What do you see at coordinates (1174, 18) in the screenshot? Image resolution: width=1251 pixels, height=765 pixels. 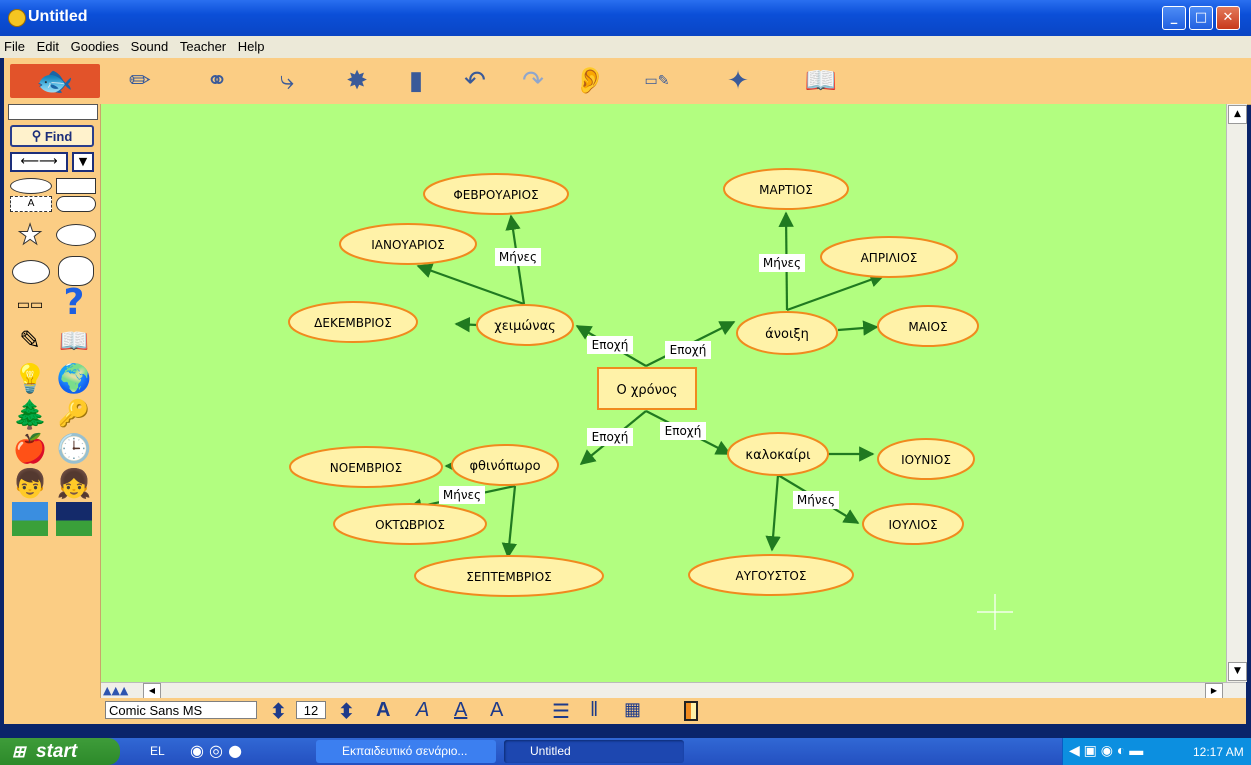 I see `minimize-button: _` at bounding box center [1174, 18].